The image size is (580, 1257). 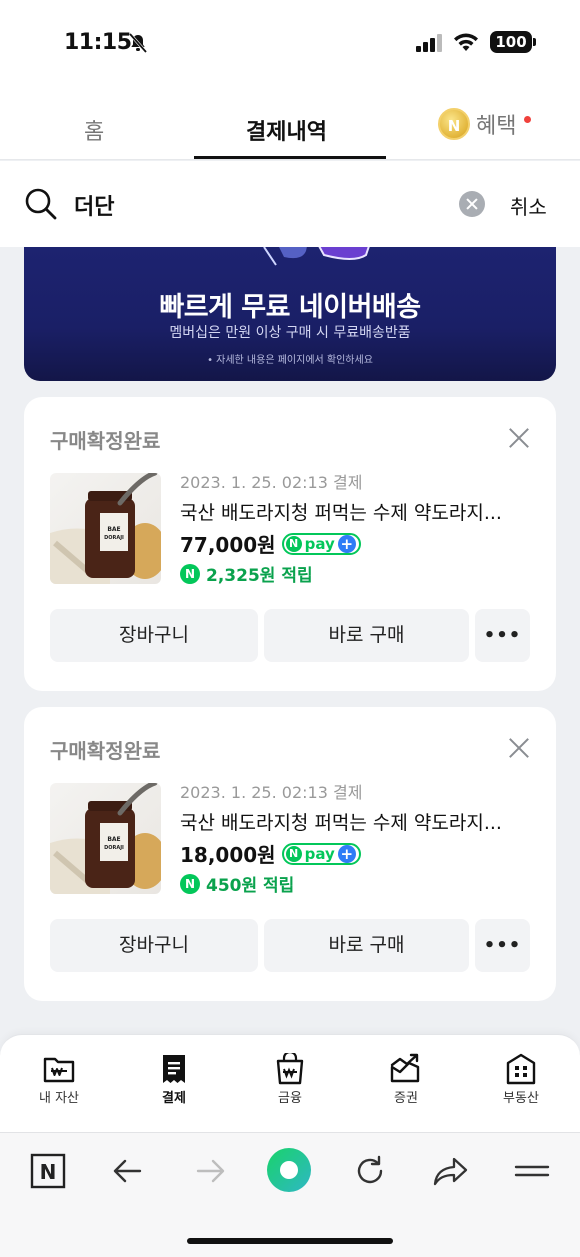 I want to click on tab-home: 홈, so click(x=94, y=130).